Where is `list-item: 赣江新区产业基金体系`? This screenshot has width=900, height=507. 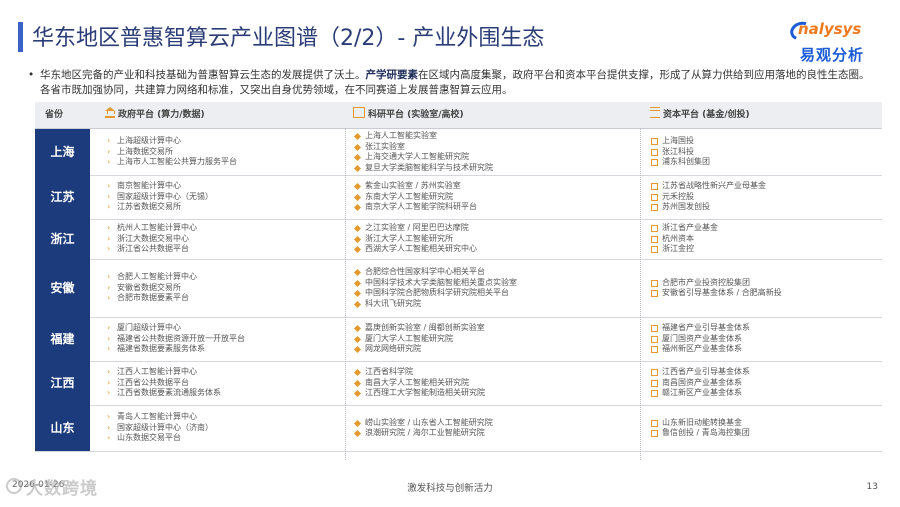
list-item: 赣江新区产业基金体系 is located at coordinates (765, 393).